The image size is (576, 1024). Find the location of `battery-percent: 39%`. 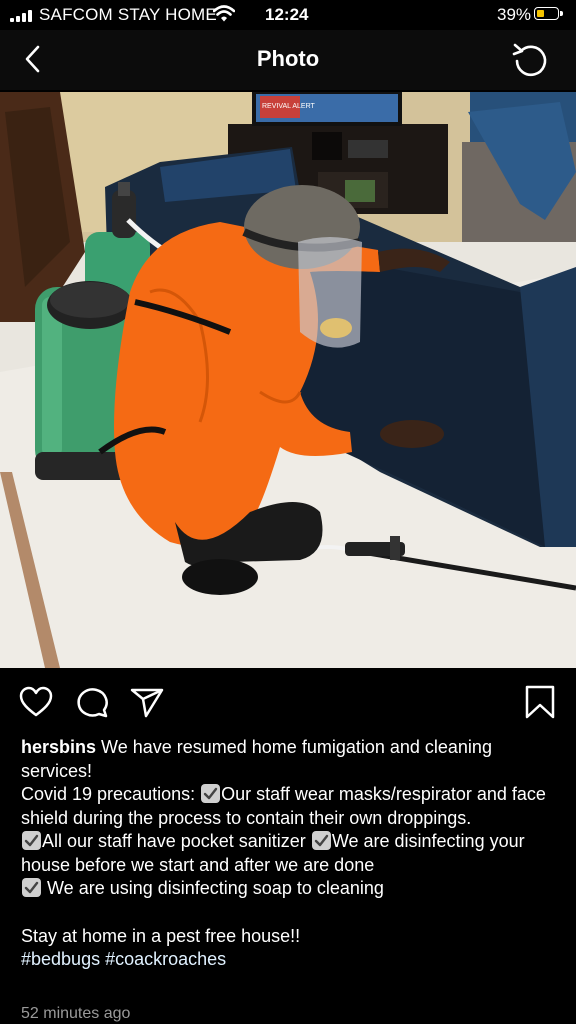

battery-percent: 39% is located at coordinates (514, 14).